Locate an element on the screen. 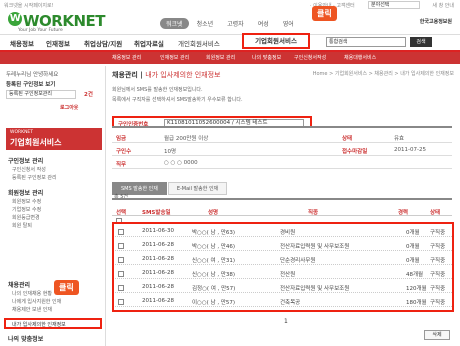  info-row-wage: 임금 월급 200만원 이상 상태 유효 is located at coordinates (282, 137).